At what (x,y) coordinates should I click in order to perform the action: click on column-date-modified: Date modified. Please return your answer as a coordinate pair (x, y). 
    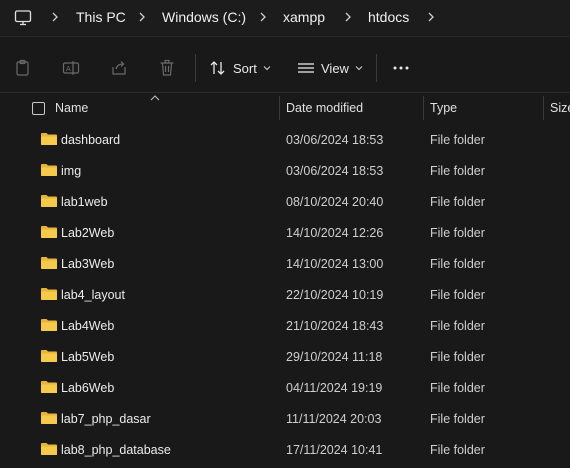
    Looking at the image, I should click on (324, 108).